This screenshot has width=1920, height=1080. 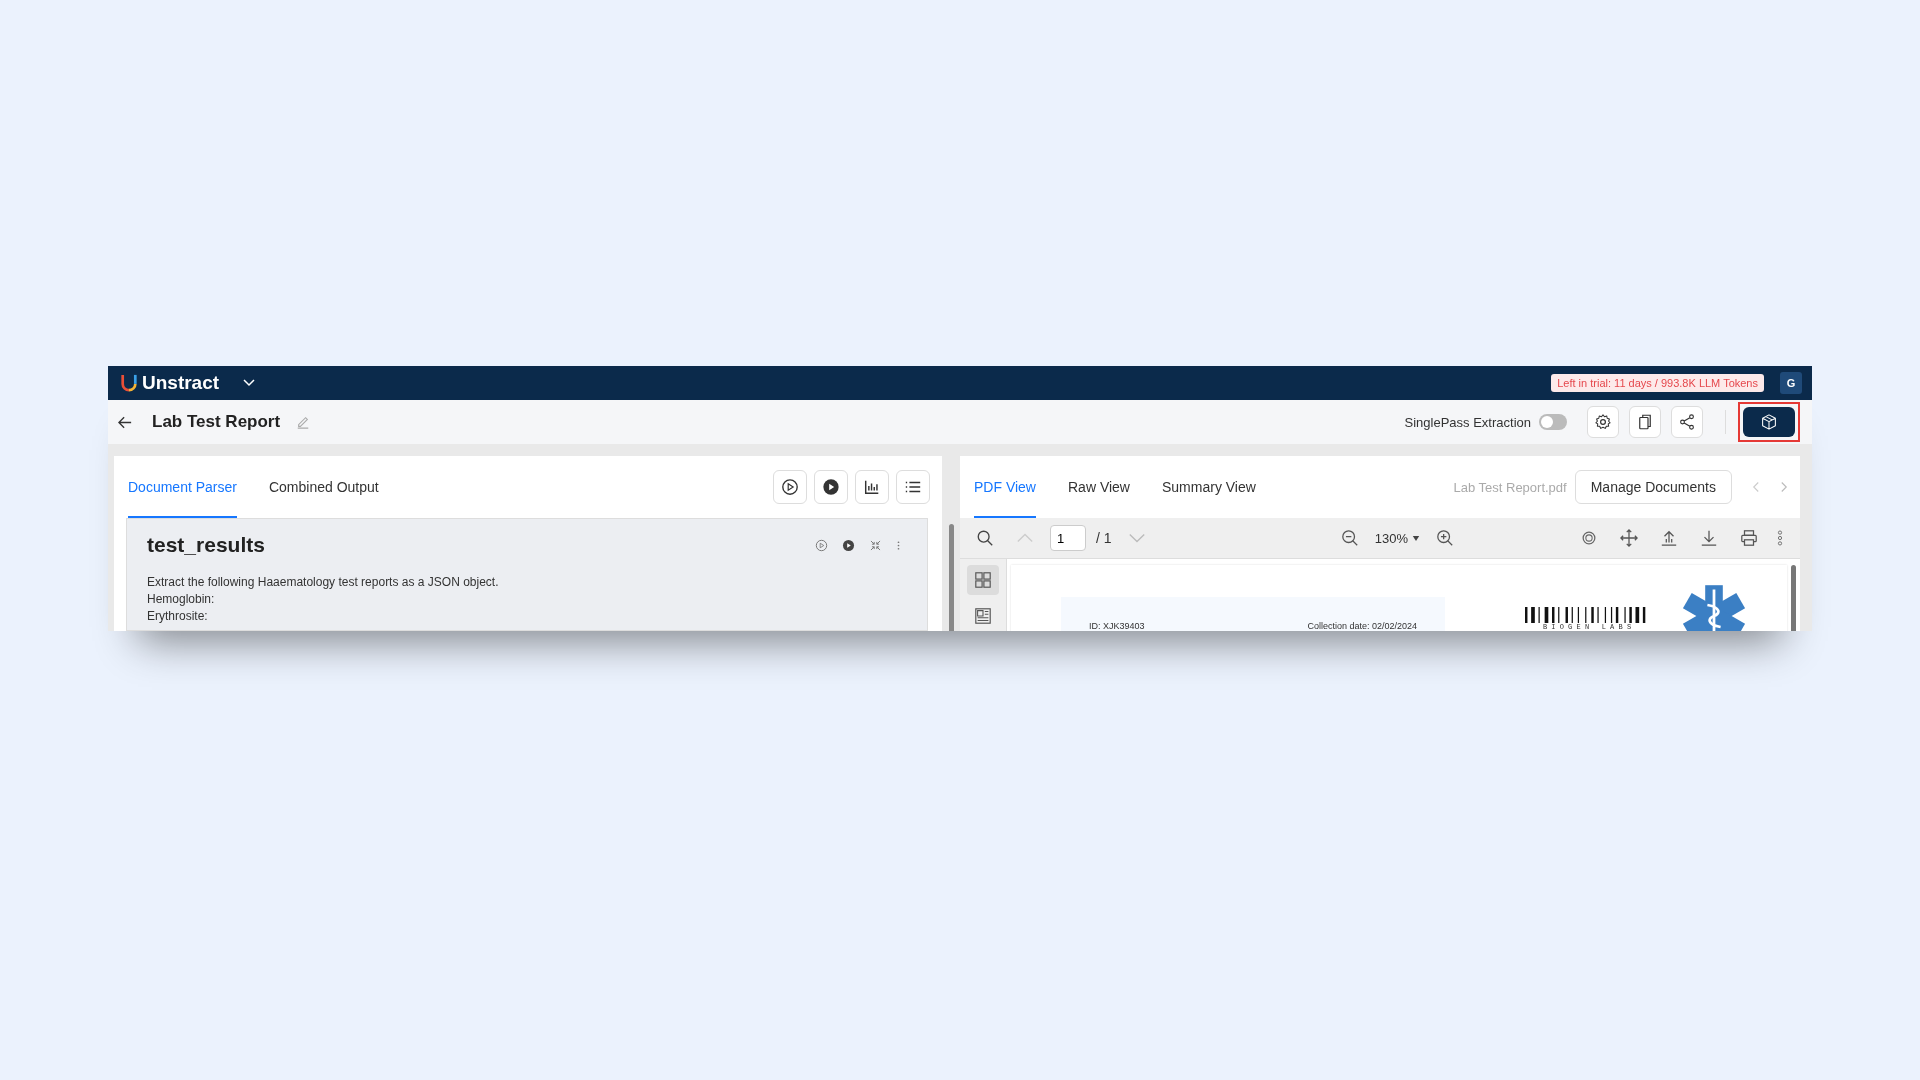 What do you see at coordinates (129, 383) in the screenshot?
I see `u-logo-icon` at bounding box center [129, 383].